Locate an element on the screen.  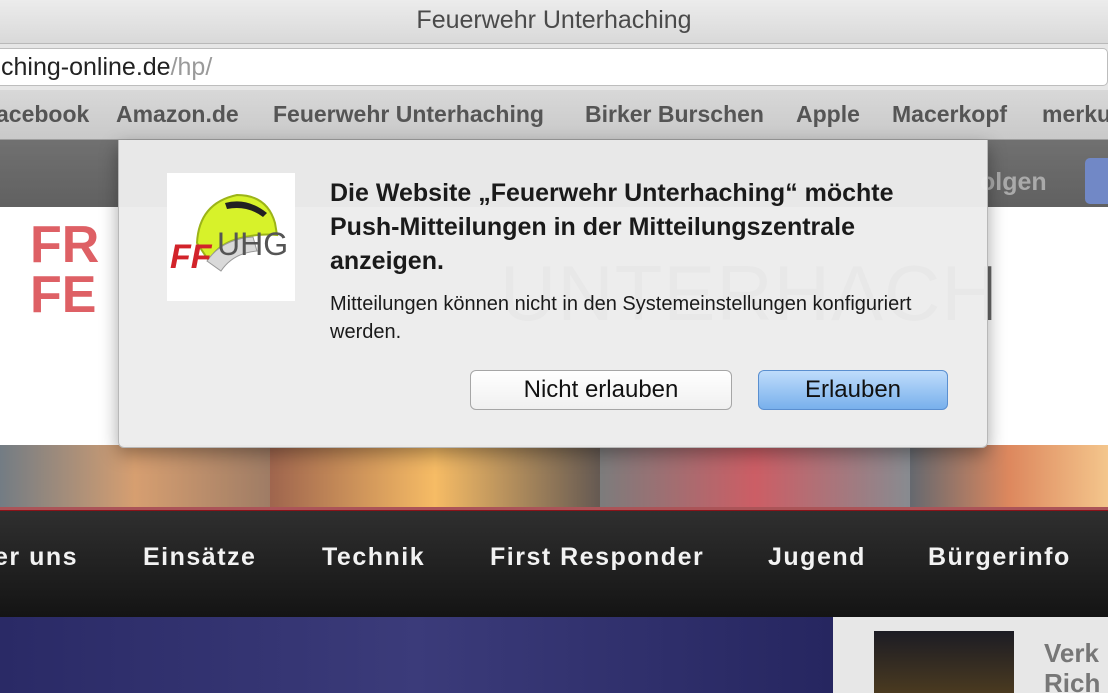
nav-first-responder: First Responder is located at coordinates (597, 557).